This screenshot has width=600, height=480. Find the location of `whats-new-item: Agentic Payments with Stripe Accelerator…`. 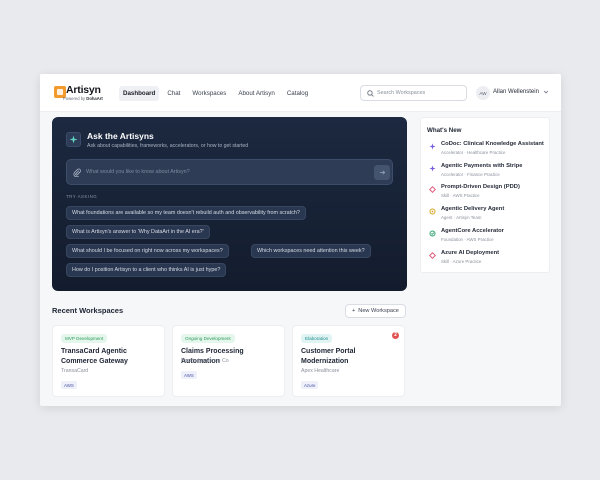

whats-new-item: Agentic Payments with Stripe Accelerator… is located at coordinates (490, 173).